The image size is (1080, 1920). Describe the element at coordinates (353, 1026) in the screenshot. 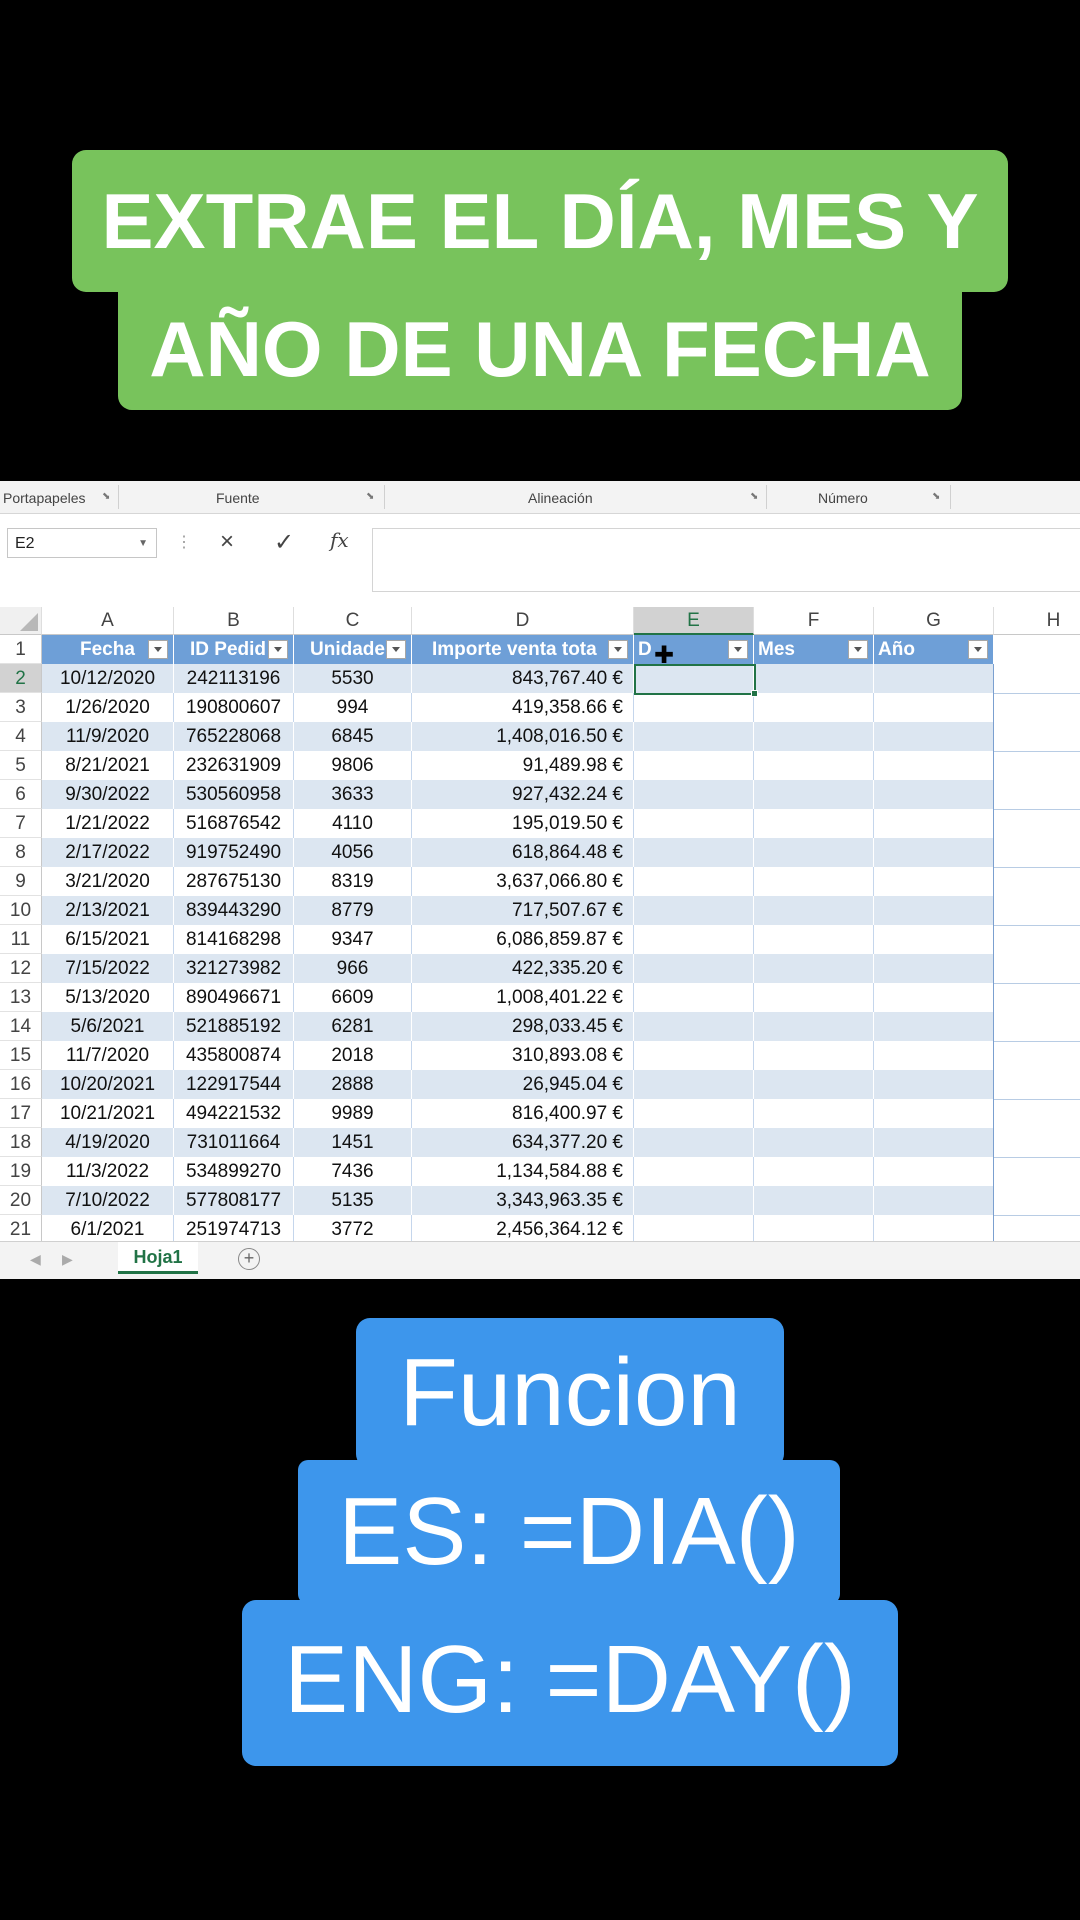

I see `cell-unidades: 6281` at that location.